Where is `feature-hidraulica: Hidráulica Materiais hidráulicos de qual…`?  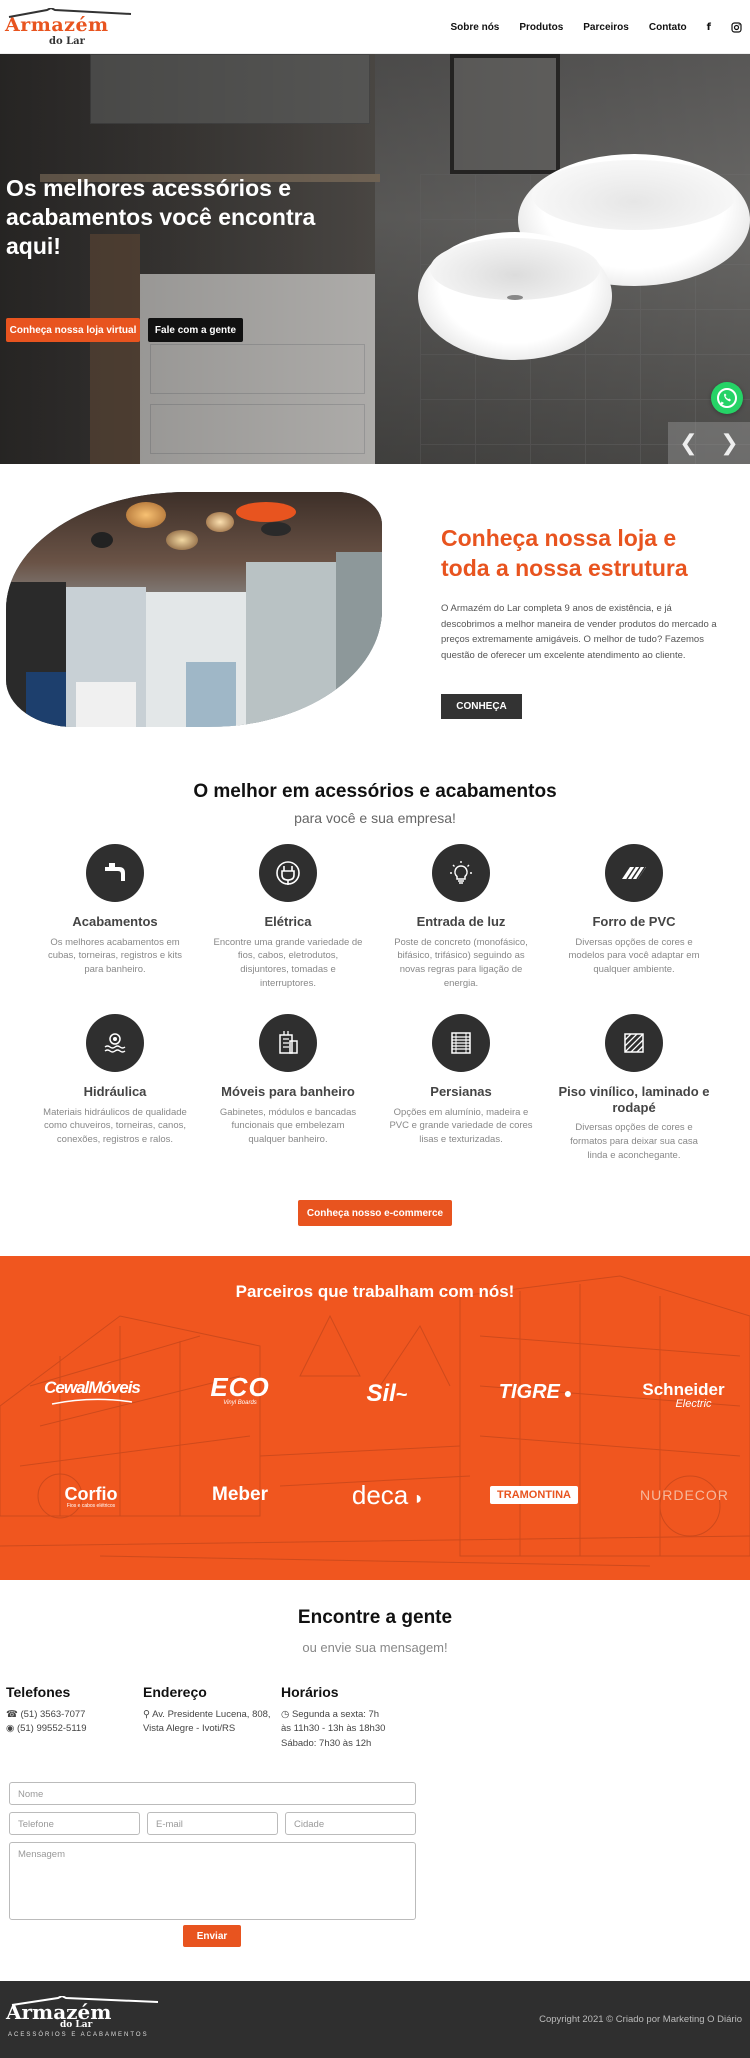
feature-hidraulica: Hidráulica Materiais hidráulicos de qual… is located at coordinates (115, 1080).